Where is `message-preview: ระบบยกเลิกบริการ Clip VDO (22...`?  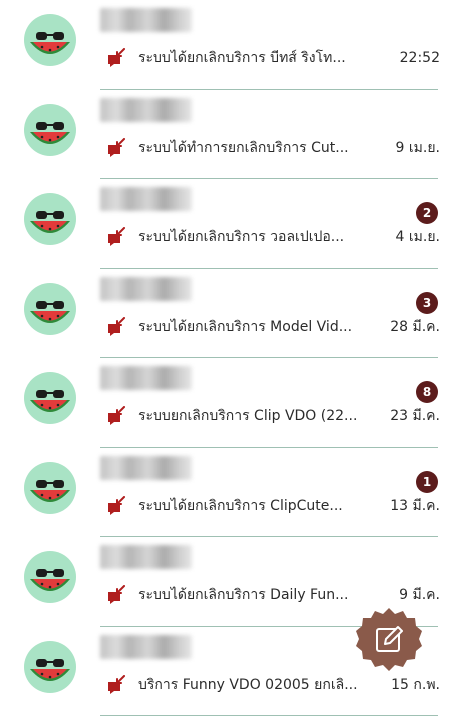
message-preview: ระบบยกเลิกบริการ Clip VDO (22... is located at coordinates (256, 416).